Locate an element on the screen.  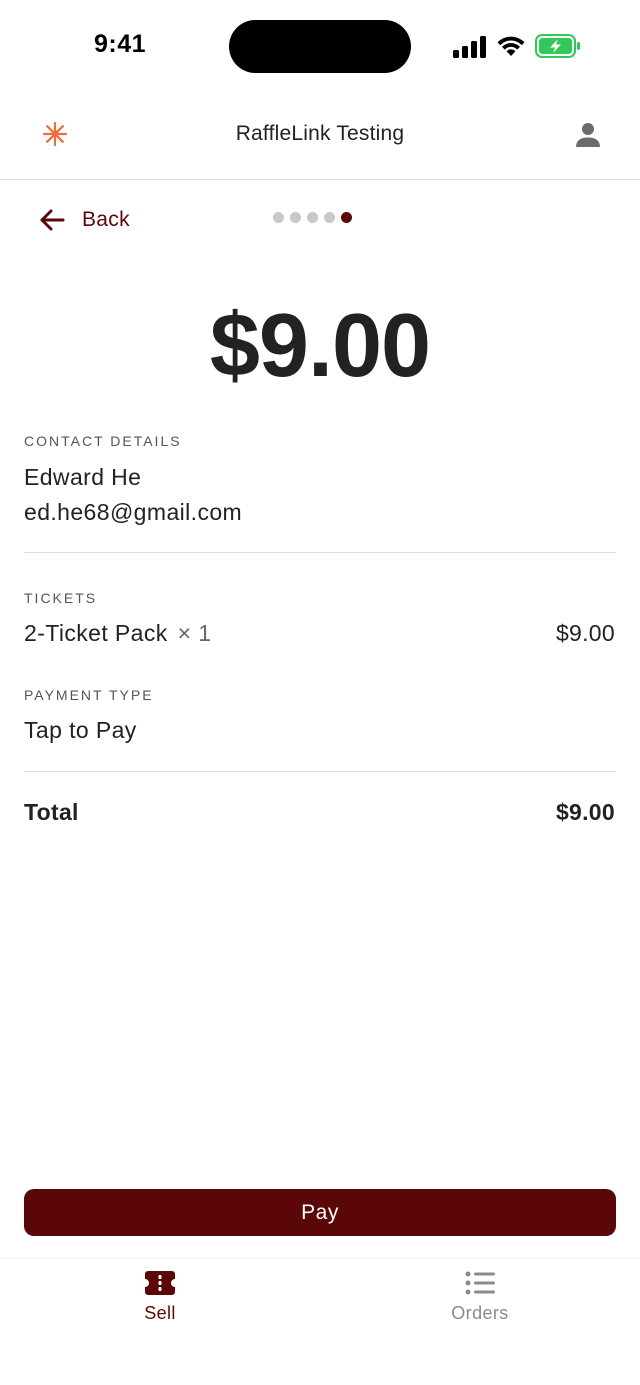
bottom-nav: Sell Orders is located at coordinates (320, 1321).